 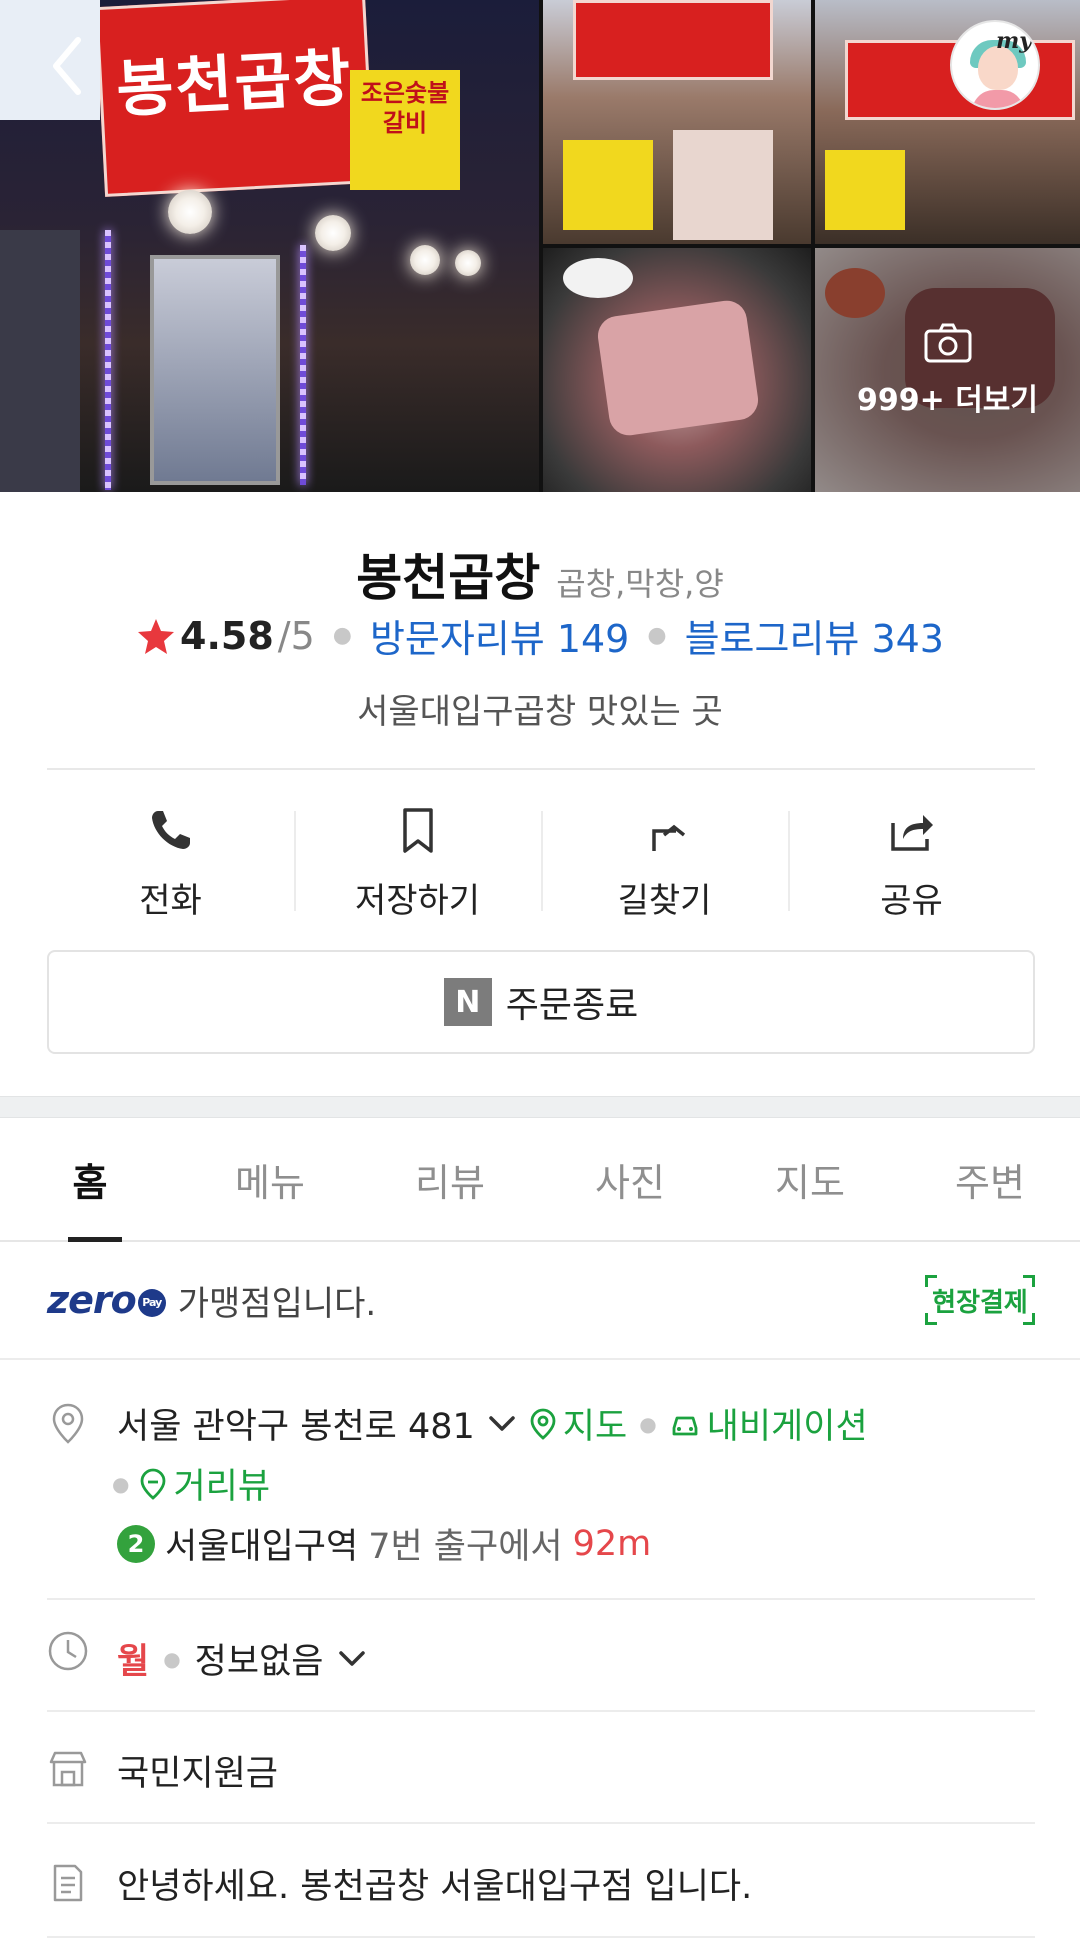 What do you see at coordinates (465, 1547) in the screenshot?
I see `station-exit: 7번 출구에서` at bounding box center [465, 1547].